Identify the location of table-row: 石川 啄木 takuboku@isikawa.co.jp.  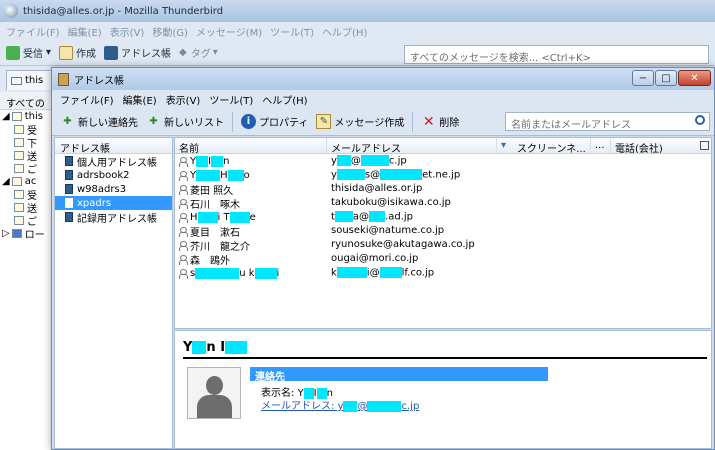
(443, 203).